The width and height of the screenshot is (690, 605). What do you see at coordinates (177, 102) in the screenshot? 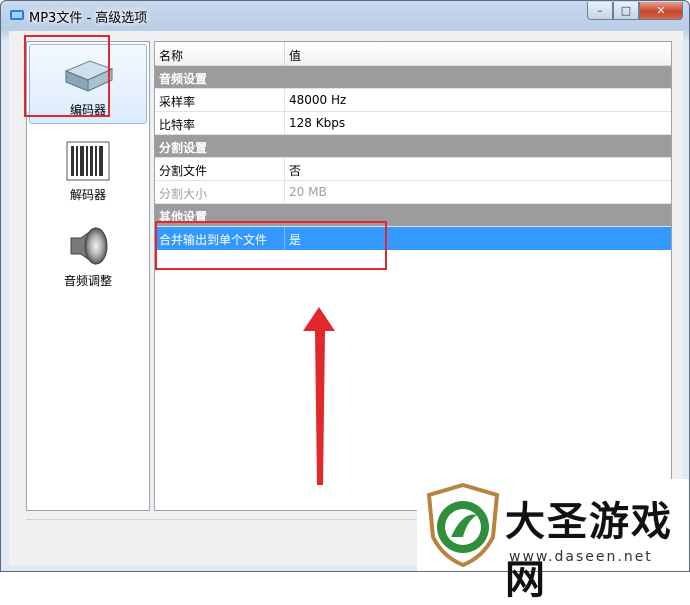
I see `property-name: 采样率` at bounding box center [177, 102].